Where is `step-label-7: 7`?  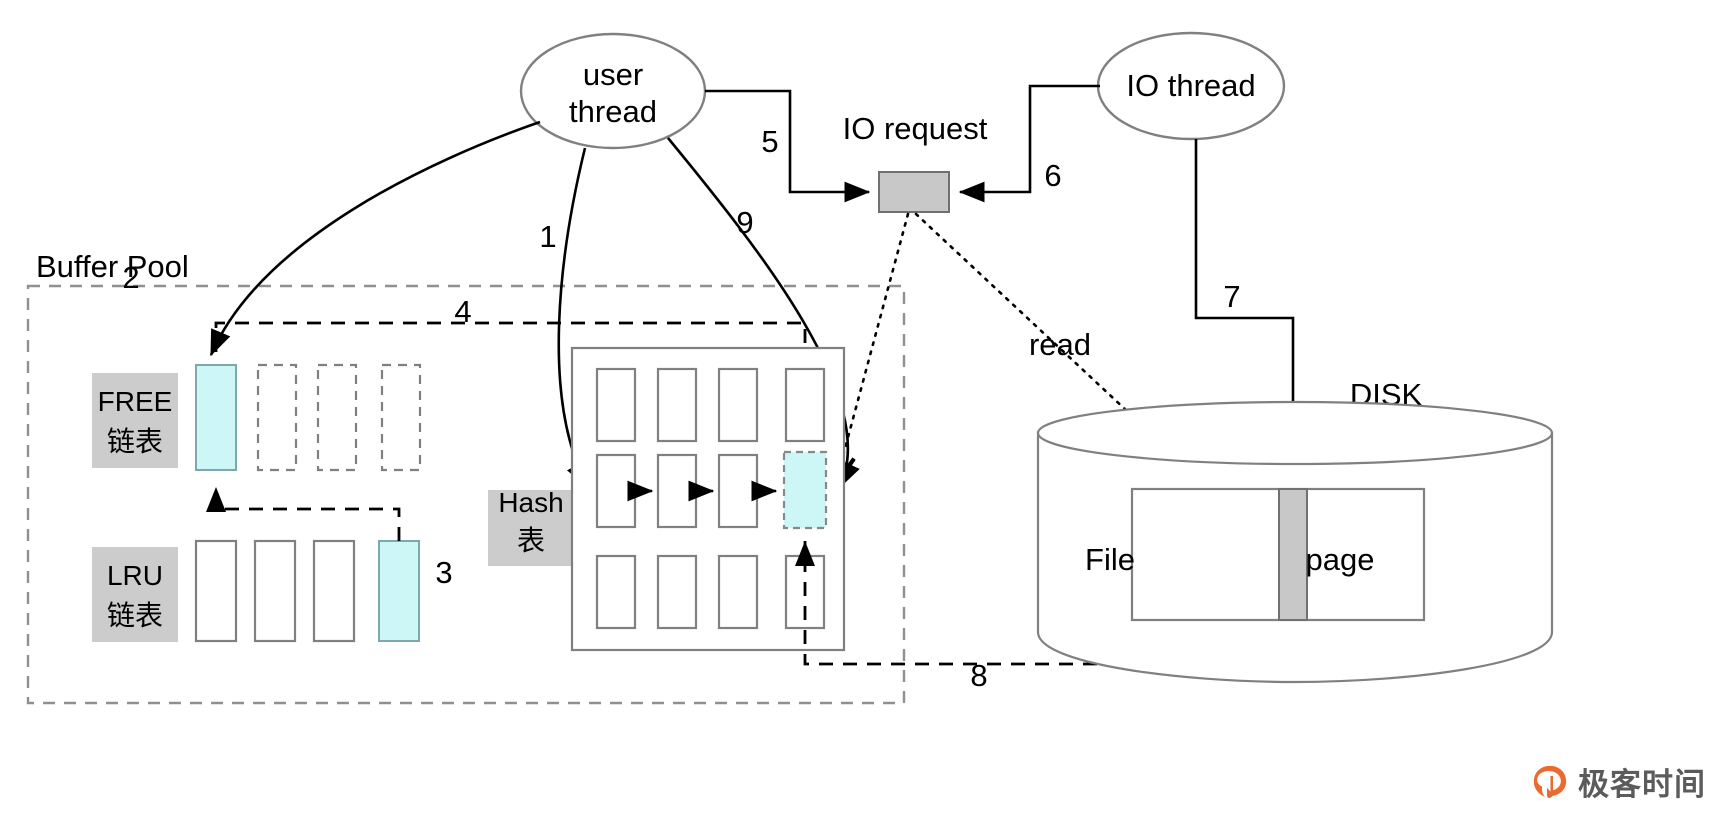
step-label-7: 7 is located at coordinates (1231, 296).